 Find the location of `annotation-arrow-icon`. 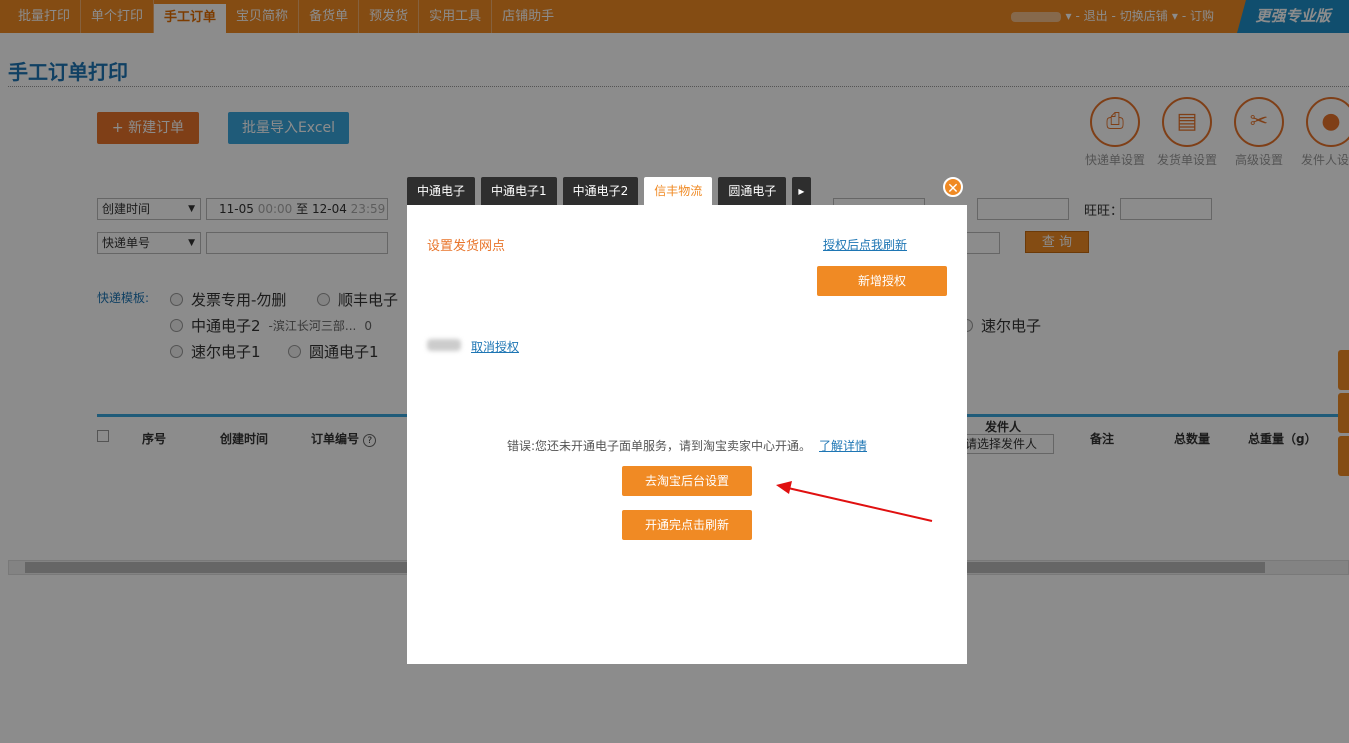

annotation-arrow-icon is located at coordinates (854, 501).